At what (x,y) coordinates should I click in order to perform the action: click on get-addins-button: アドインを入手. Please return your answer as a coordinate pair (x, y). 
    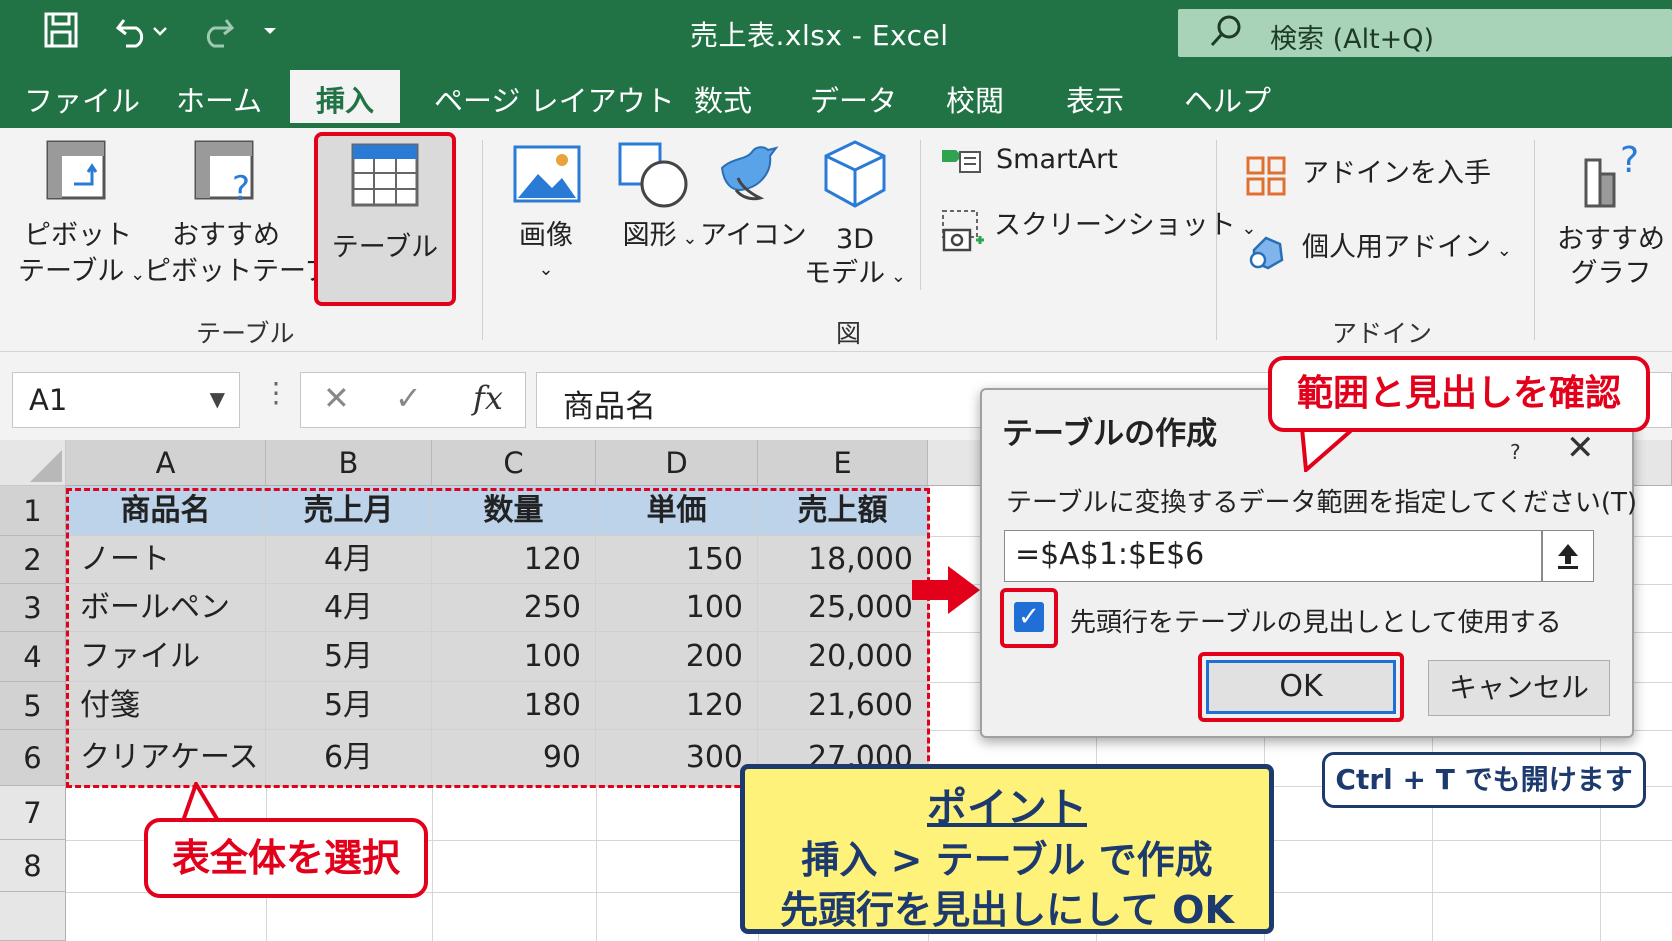
    Looking at the image, I should click on (1368, 177).